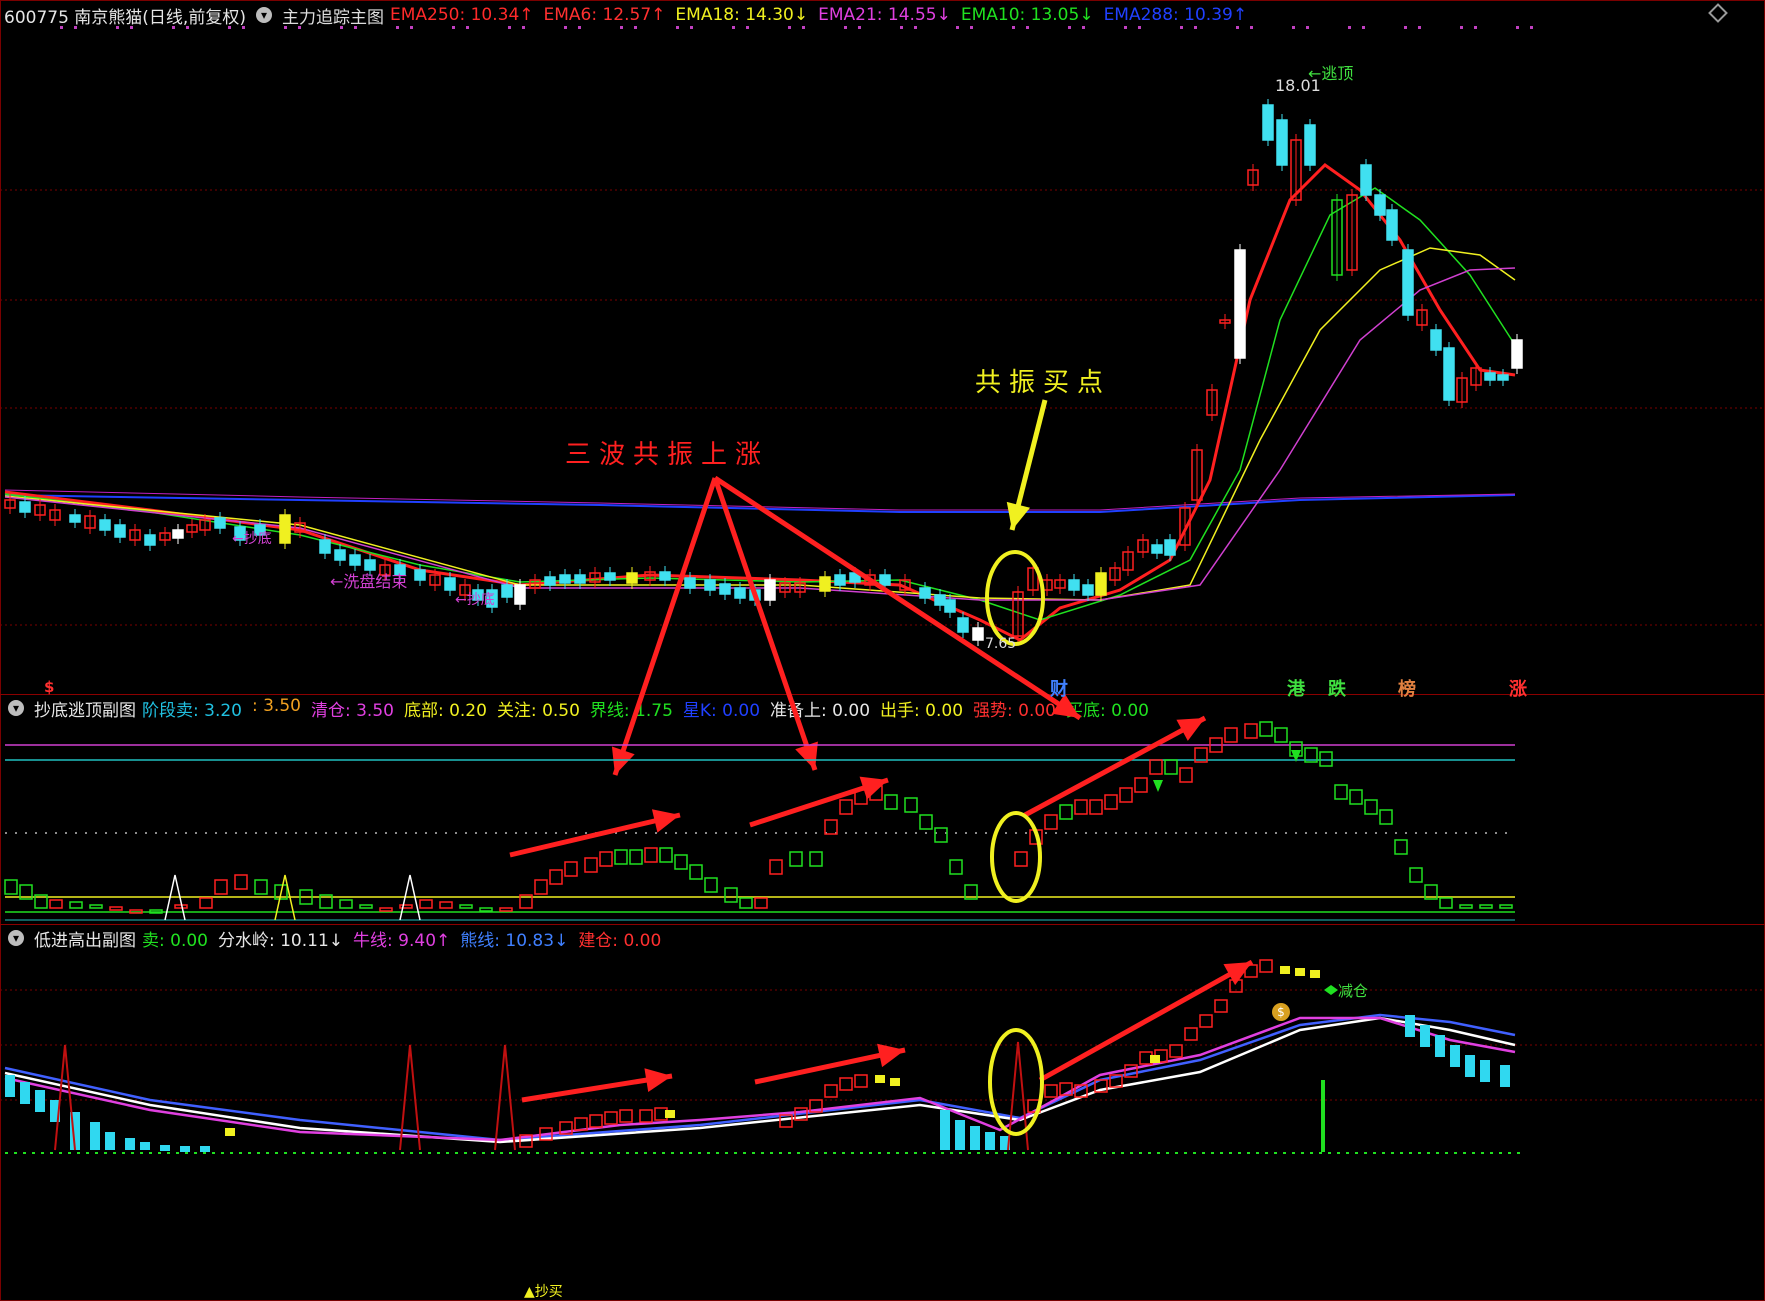  What do you see at coordinates (1407, 688) in the screenshot?
I see `event-tag-list: 榜` at bounding box center [1407, 688].